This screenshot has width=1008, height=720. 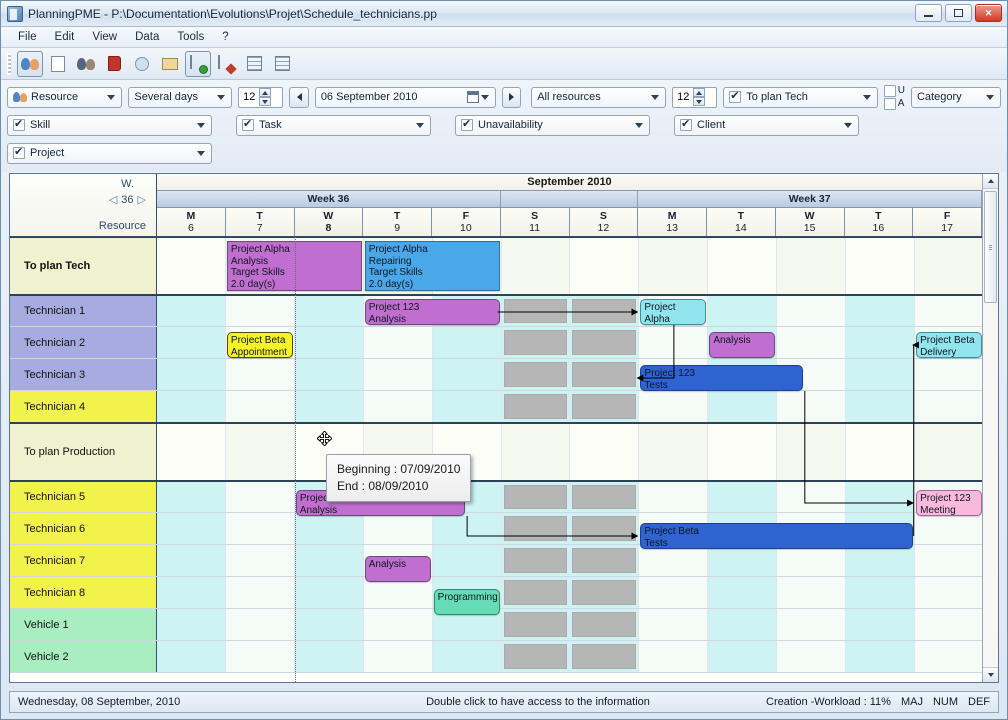 I want to click on resources-count-down, so click(x=699, y=101).